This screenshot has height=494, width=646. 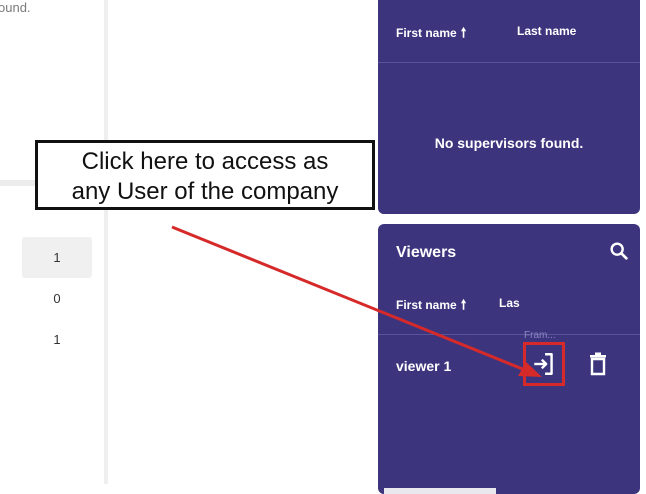 What do you see at coordinates (205, 191) in the screenshot?
I see `callout-line: any User of the company` at bounding box center [205, 191].